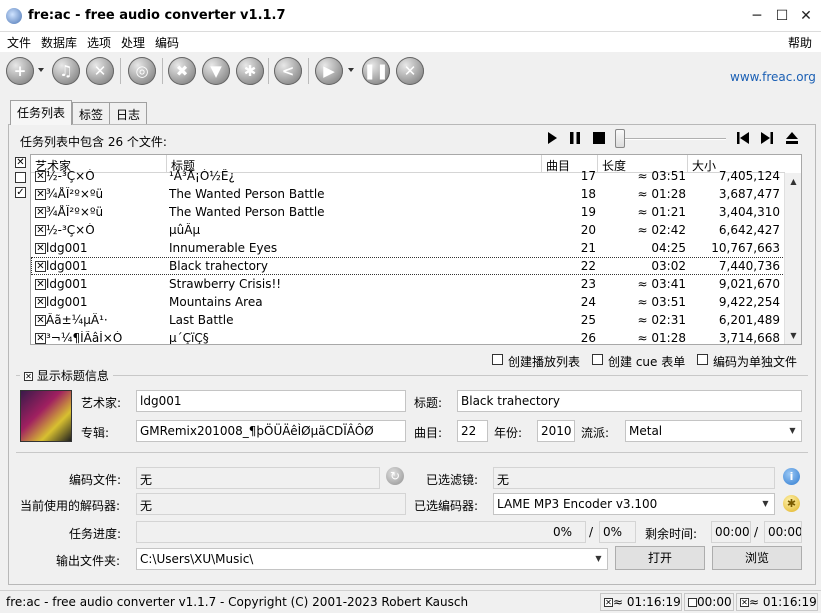  Describe the element at coordinates (182, 71) in the screenshot. I see `configure-icon: ✖` at that location.